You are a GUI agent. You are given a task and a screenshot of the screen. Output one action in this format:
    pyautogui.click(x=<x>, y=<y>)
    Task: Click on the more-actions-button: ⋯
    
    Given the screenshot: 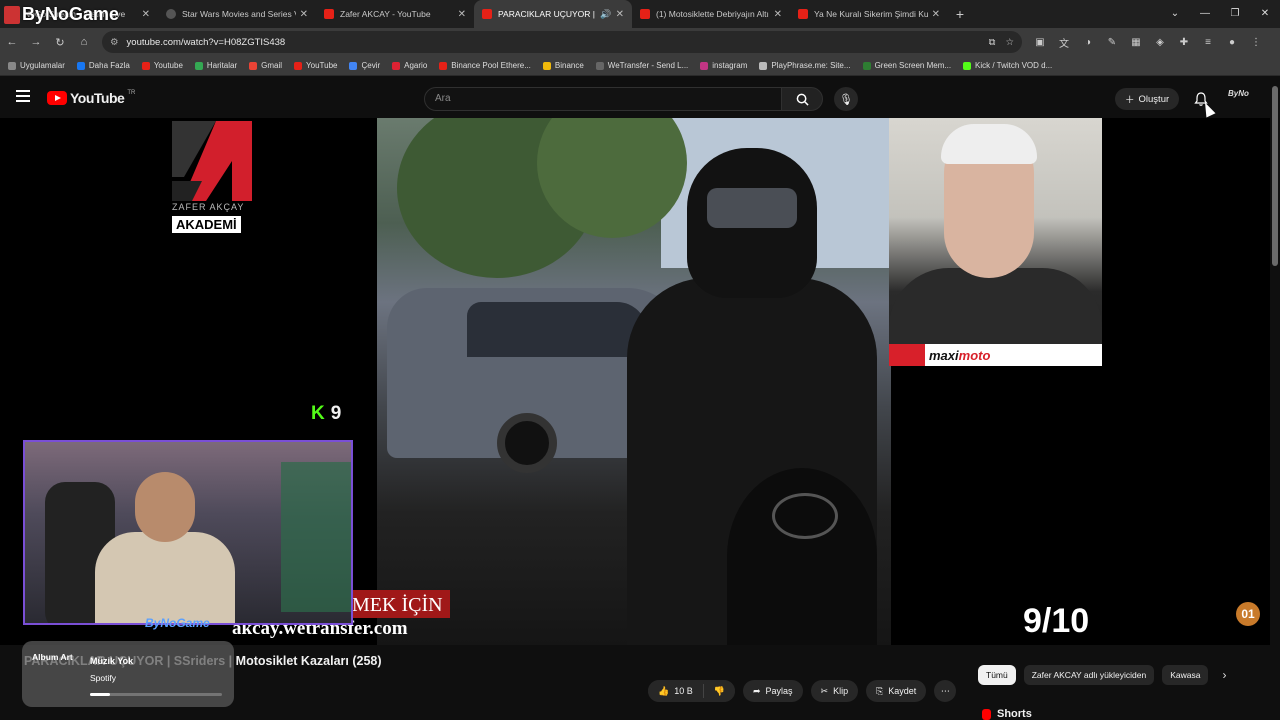 What is the action you would take?
    pyautogui.click(x=945, y=691)
    